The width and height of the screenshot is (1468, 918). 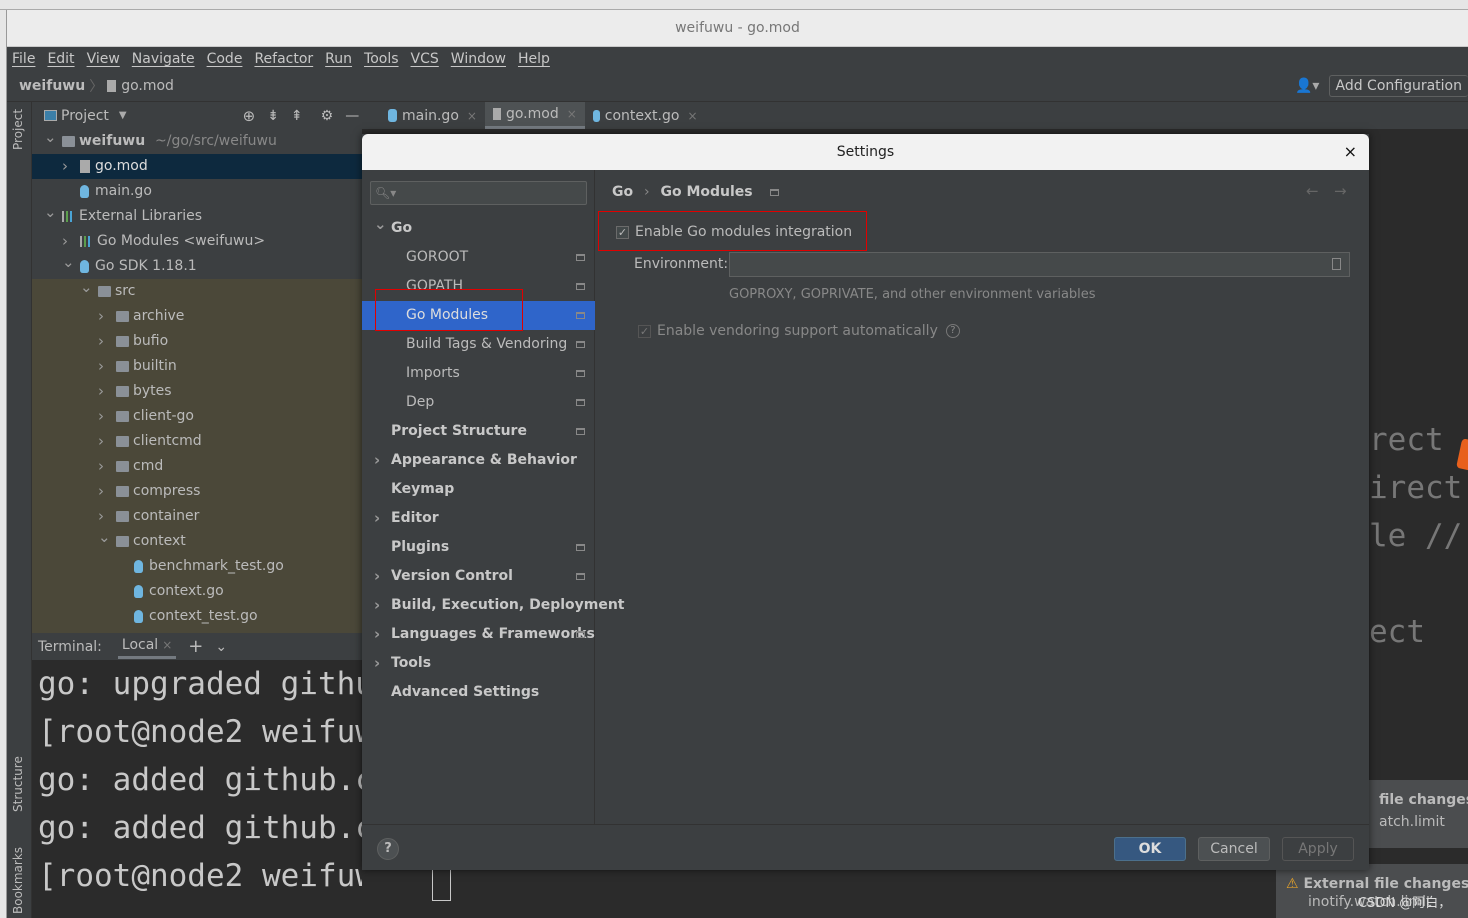 I want to click on menu-window: Window, so click(x=478, y=59).